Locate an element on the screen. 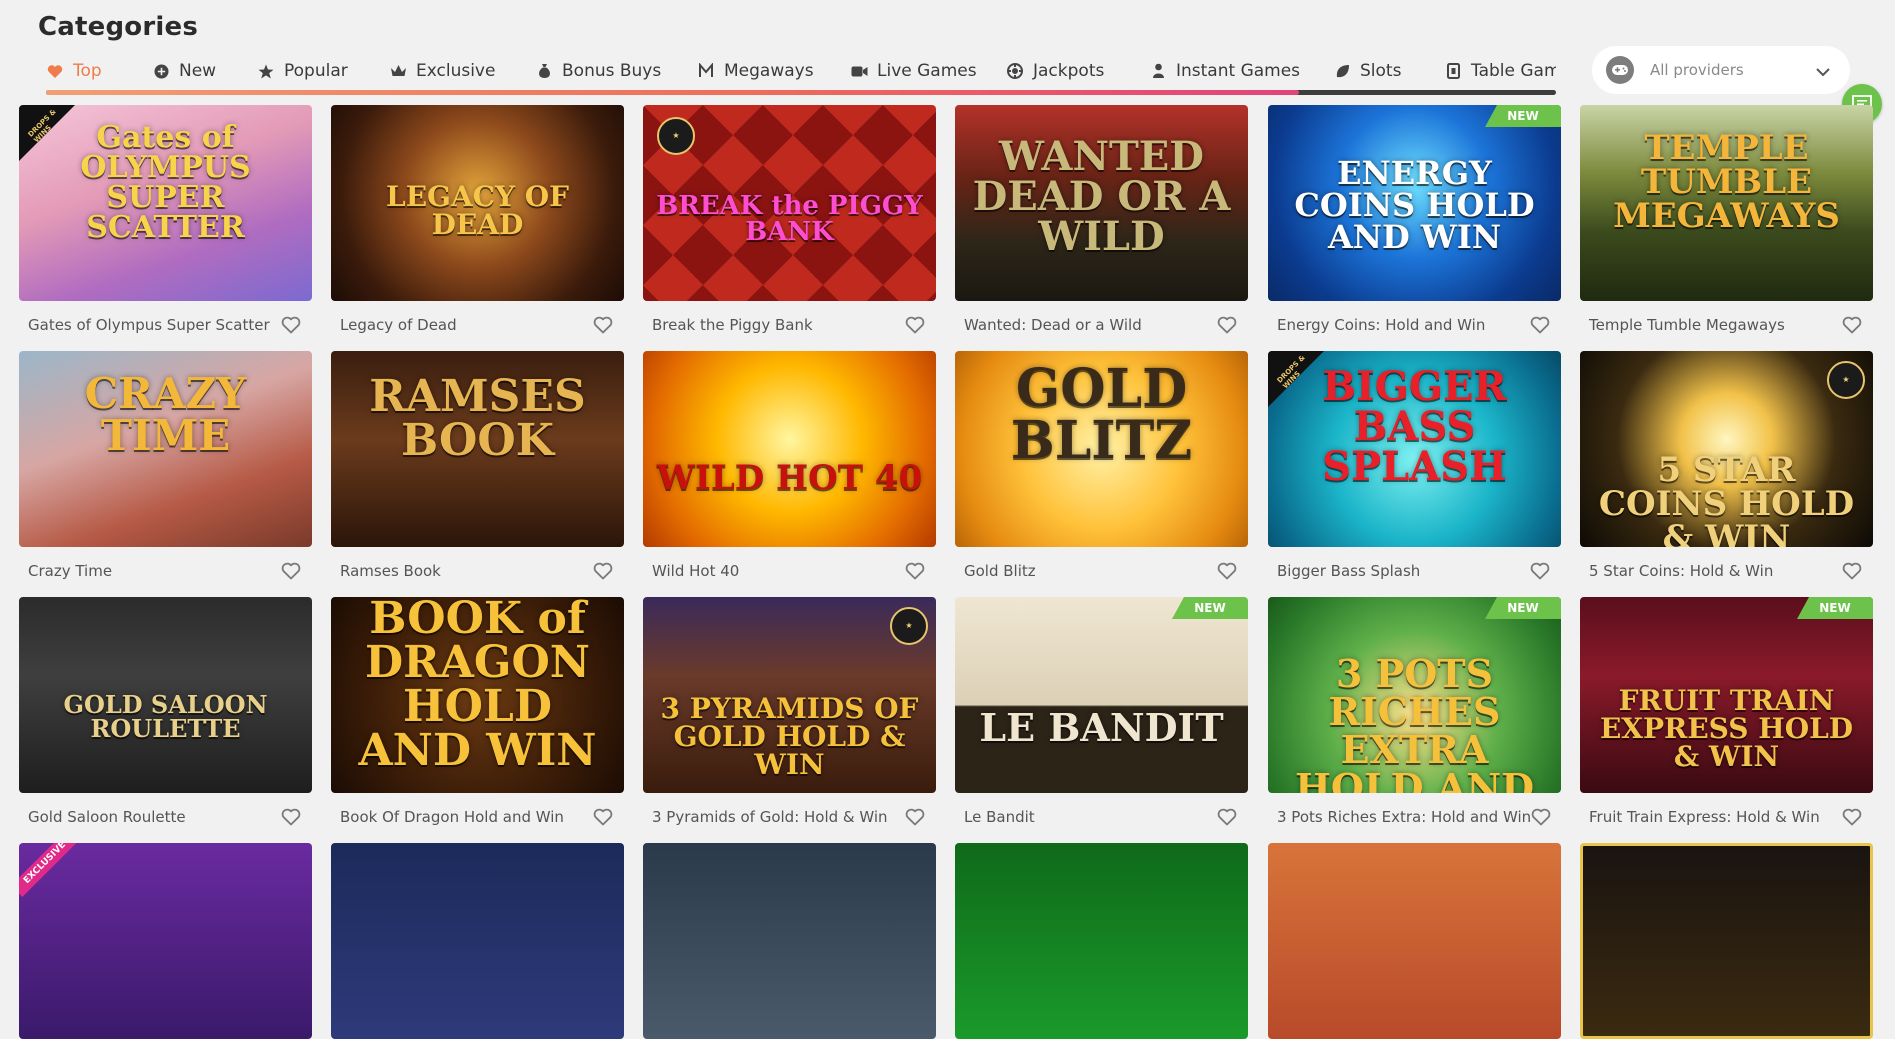 Image resolution: width=1895 pixels, height=1039 pixels. money-bag-icon is located at coordinates (544, 71).